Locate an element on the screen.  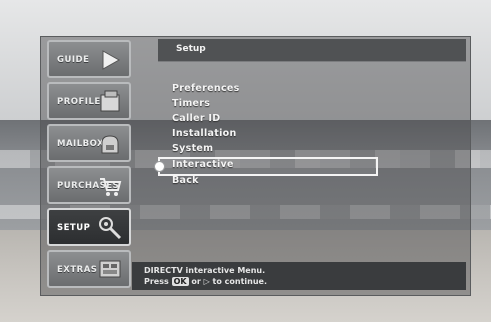
menu-item-label: Installation is located at coordinates (204, 133).